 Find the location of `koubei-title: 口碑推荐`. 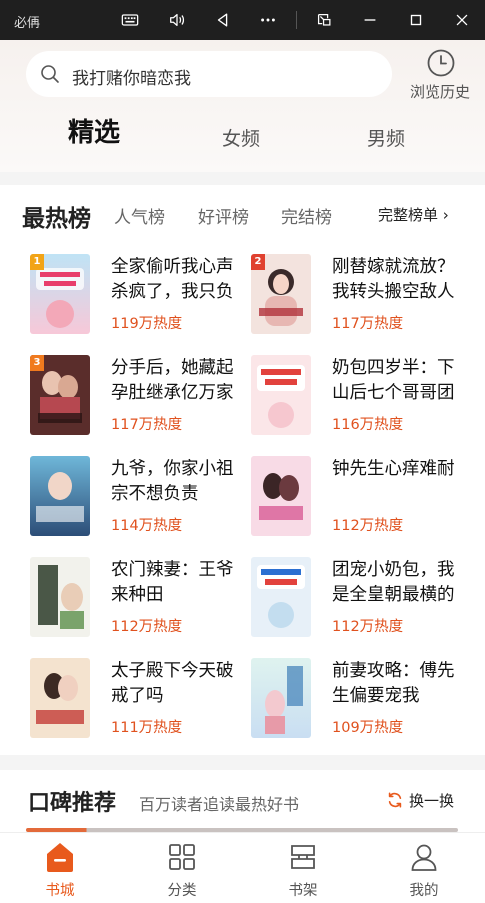

koubei-title: 口碑推荐 is located at coordinates (72, 803).